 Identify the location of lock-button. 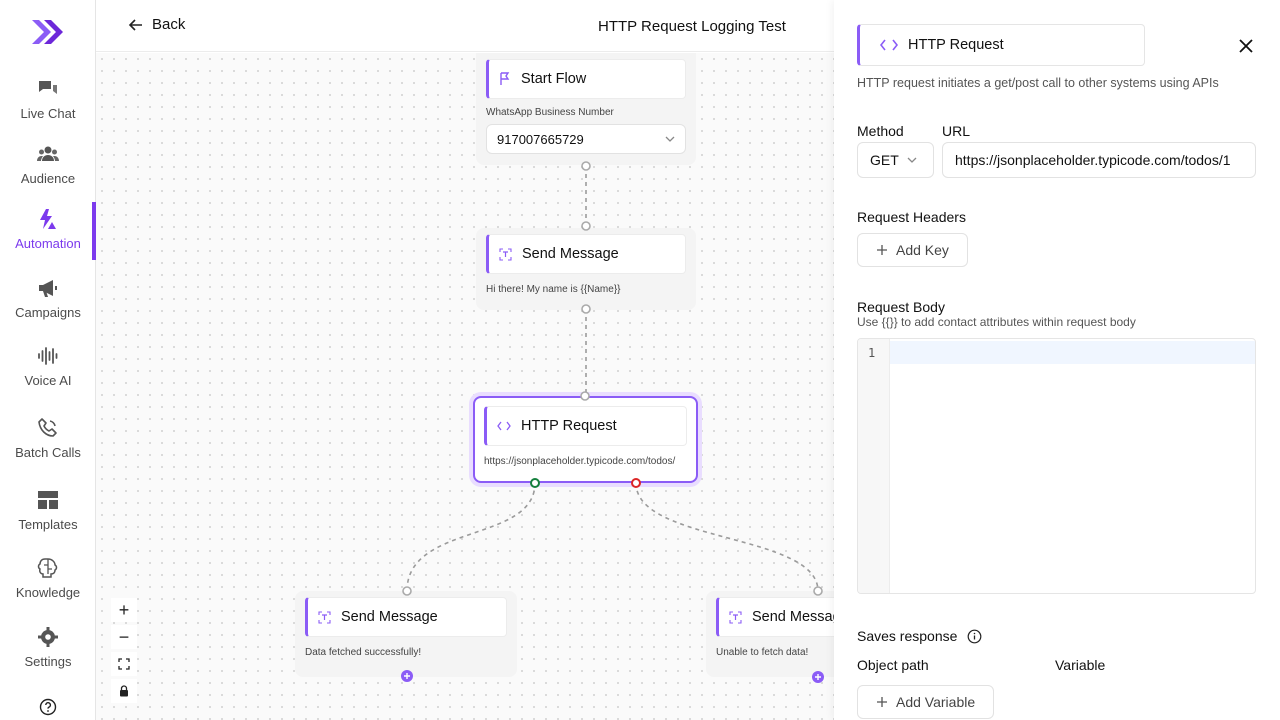
(124, 691).